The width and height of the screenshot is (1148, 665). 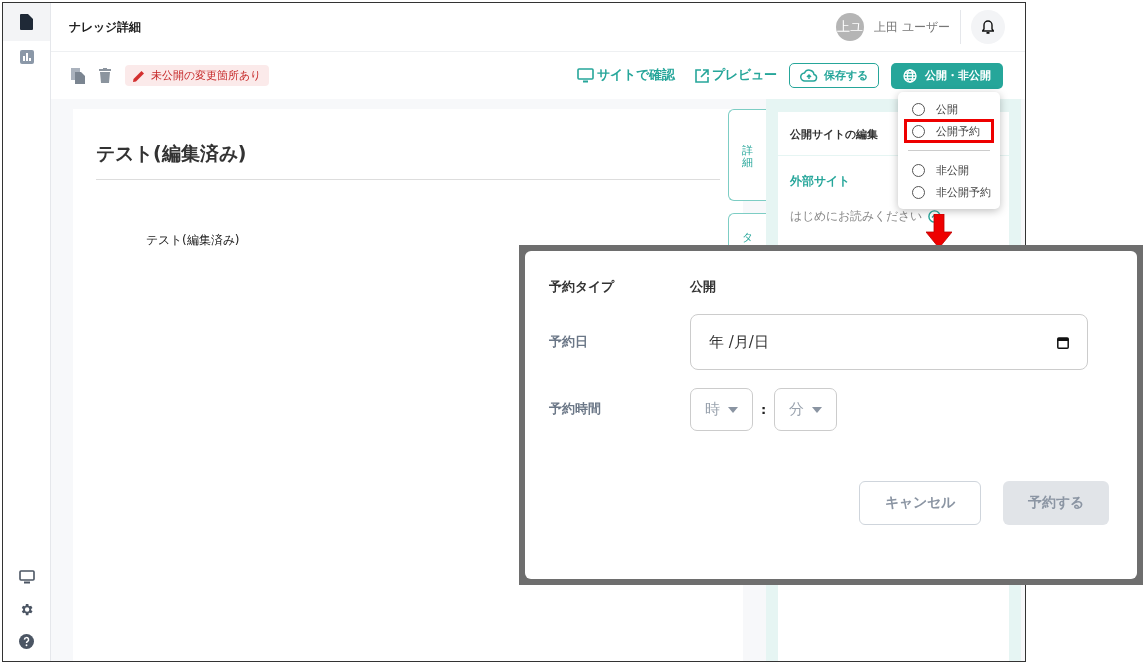 I want to click on bar-chart-icon, so click(x=26, y=57).